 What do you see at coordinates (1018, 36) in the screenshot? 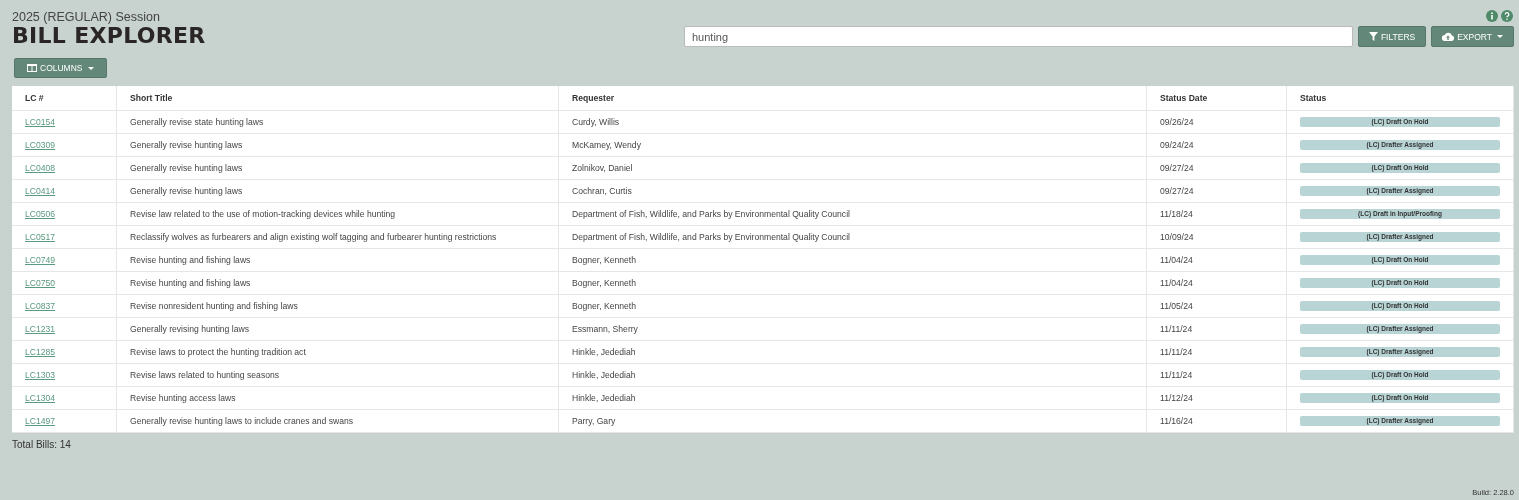
I see `search-field: hunting` at bounding box center [1018, 36].